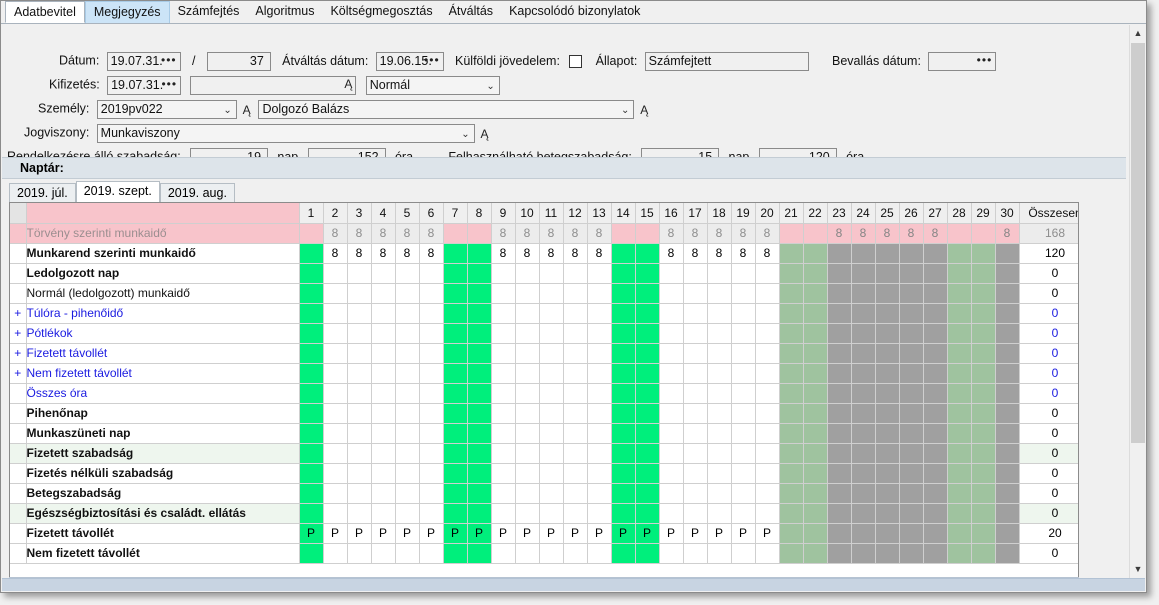  I want to click on atvaltas-field: 19.06.15. •••, so click(409, 61).